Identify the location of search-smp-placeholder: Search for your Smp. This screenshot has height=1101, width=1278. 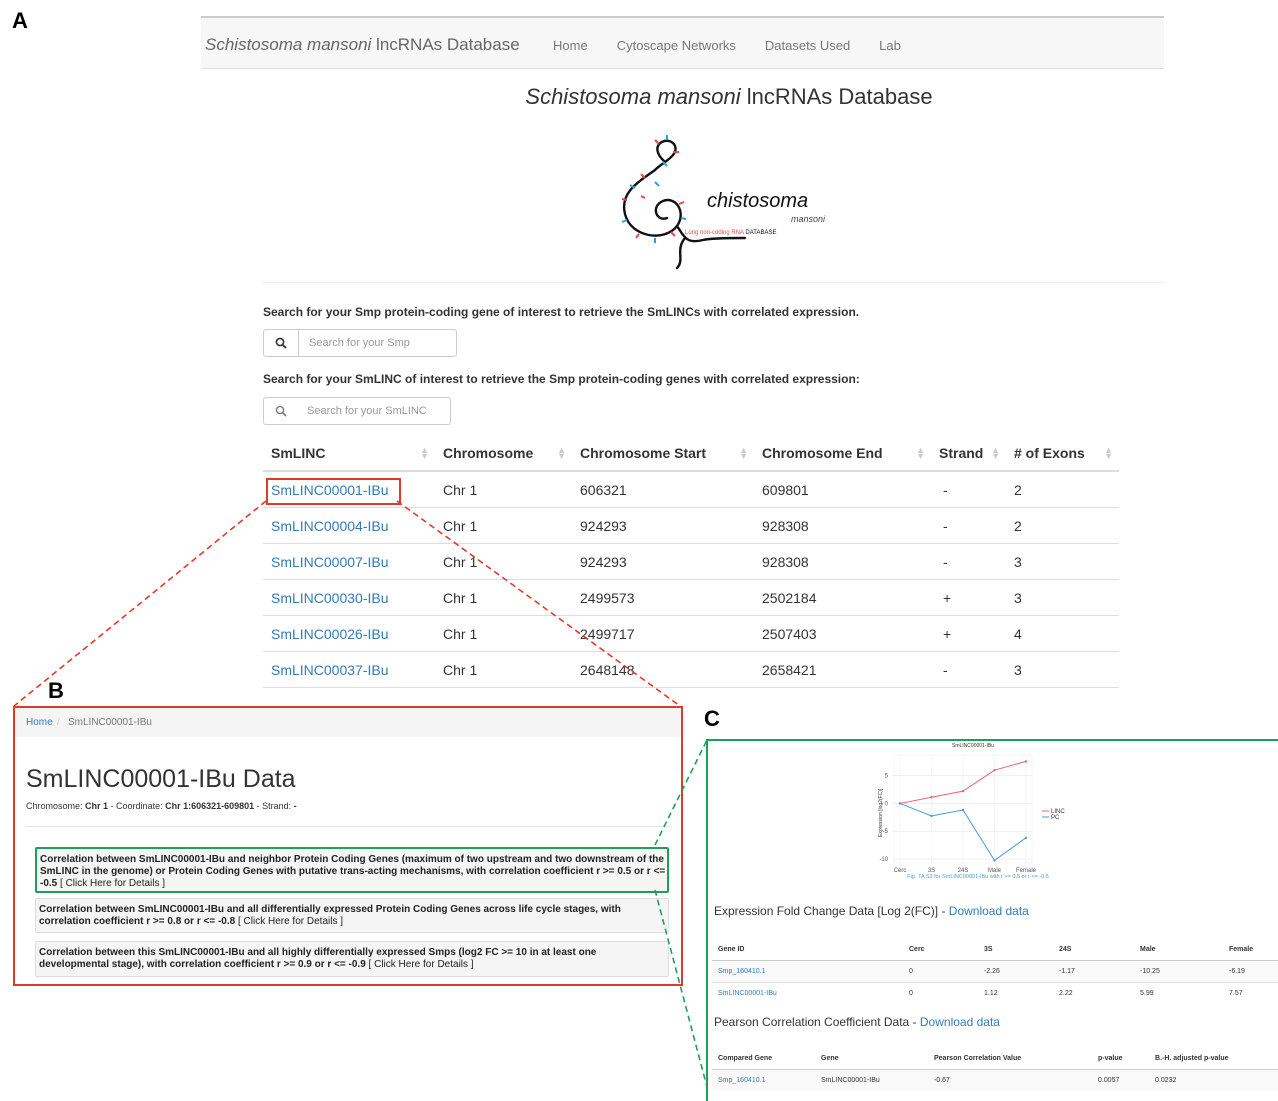
(359, 343).